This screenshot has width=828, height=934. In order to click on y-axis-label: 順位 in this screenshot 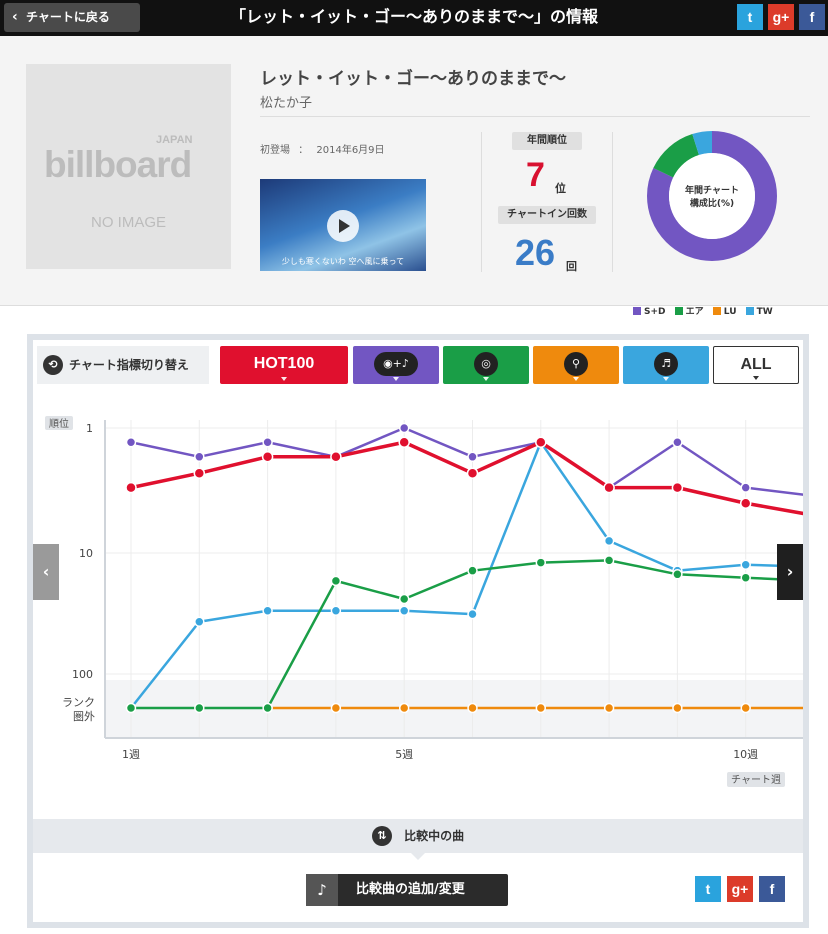, I will do `click(59, 423)`.